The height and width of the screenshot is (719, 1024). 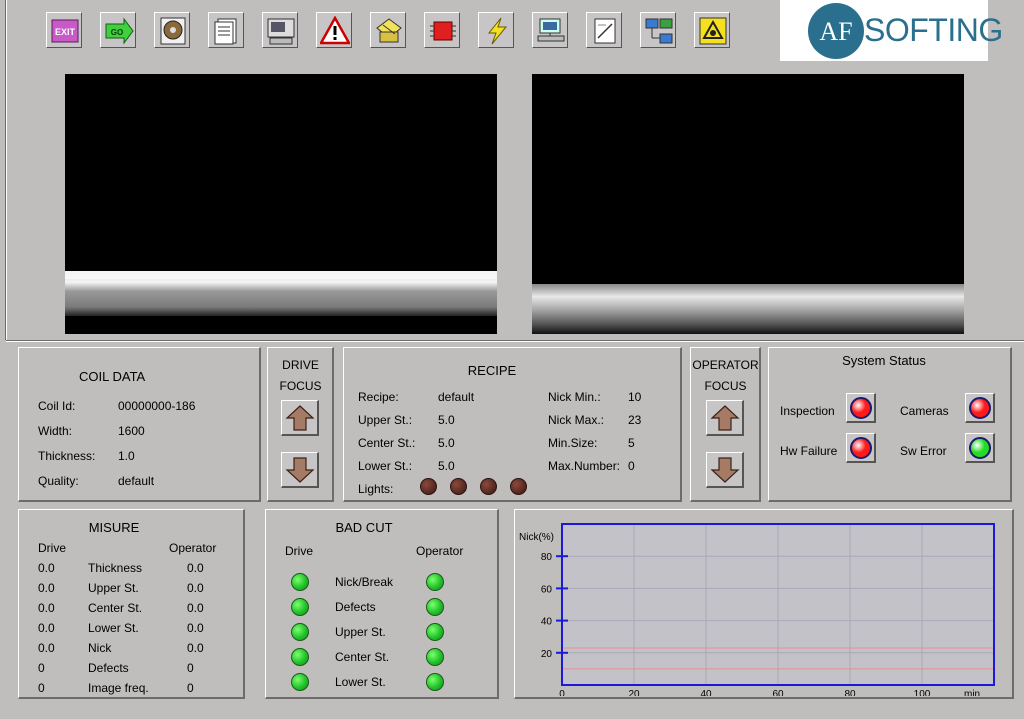 I want to click on status-label-hw-failure: Hw Failure, so click(x=809, y=451).